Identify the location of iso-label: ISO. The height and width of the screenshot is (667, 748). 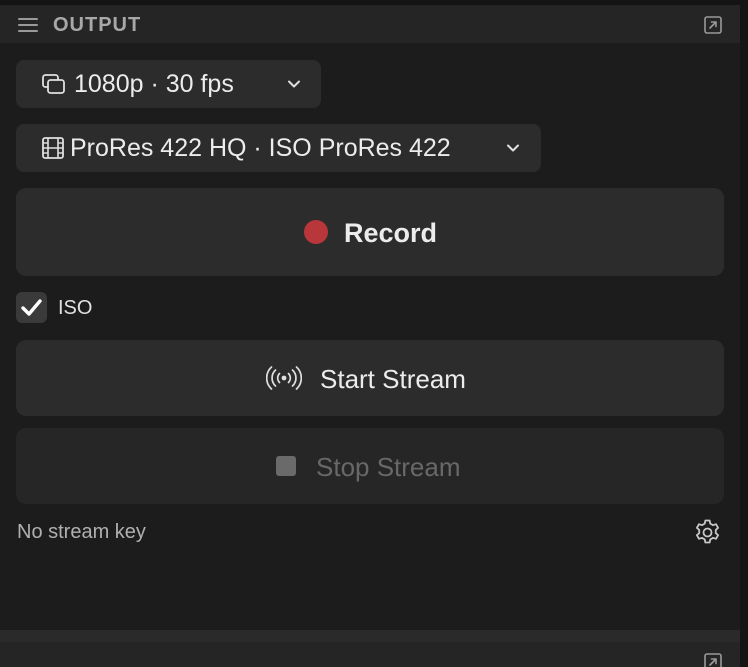
(75, 308).